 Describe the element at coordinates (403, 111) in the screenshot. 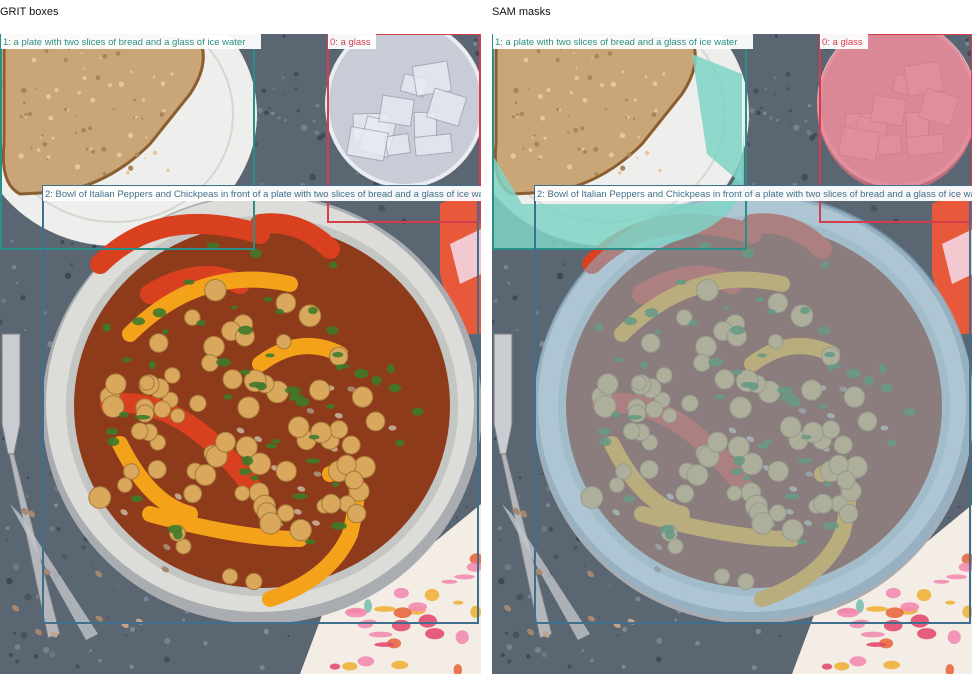

I see `glass-of-water` at that location.